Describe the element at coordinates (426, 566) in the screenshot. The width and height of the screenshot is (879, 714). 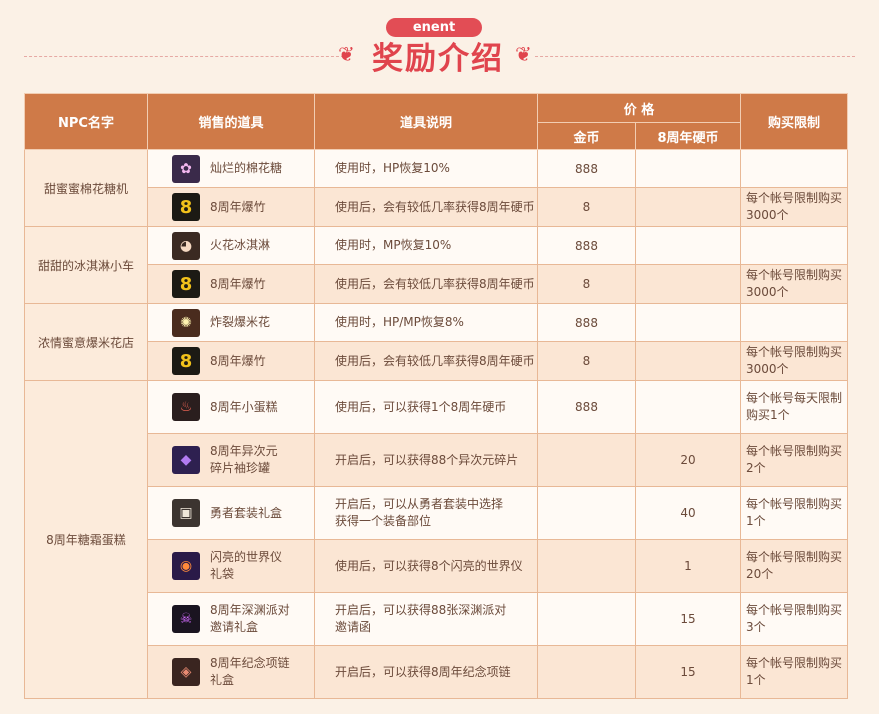
I see `item-description: 使用后，可以获得8个闪亮的世界仪` at that location.